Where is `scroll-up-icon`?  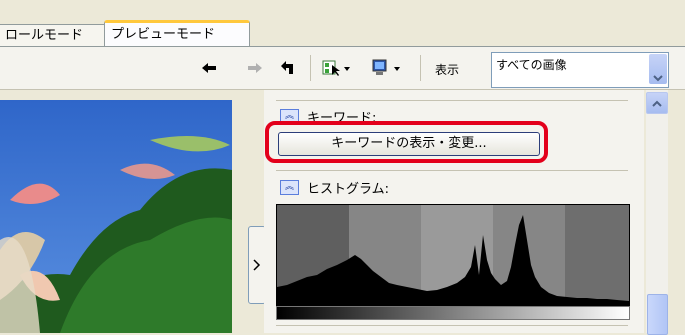
scroll-up-icon is located at coordinates (657, 103).